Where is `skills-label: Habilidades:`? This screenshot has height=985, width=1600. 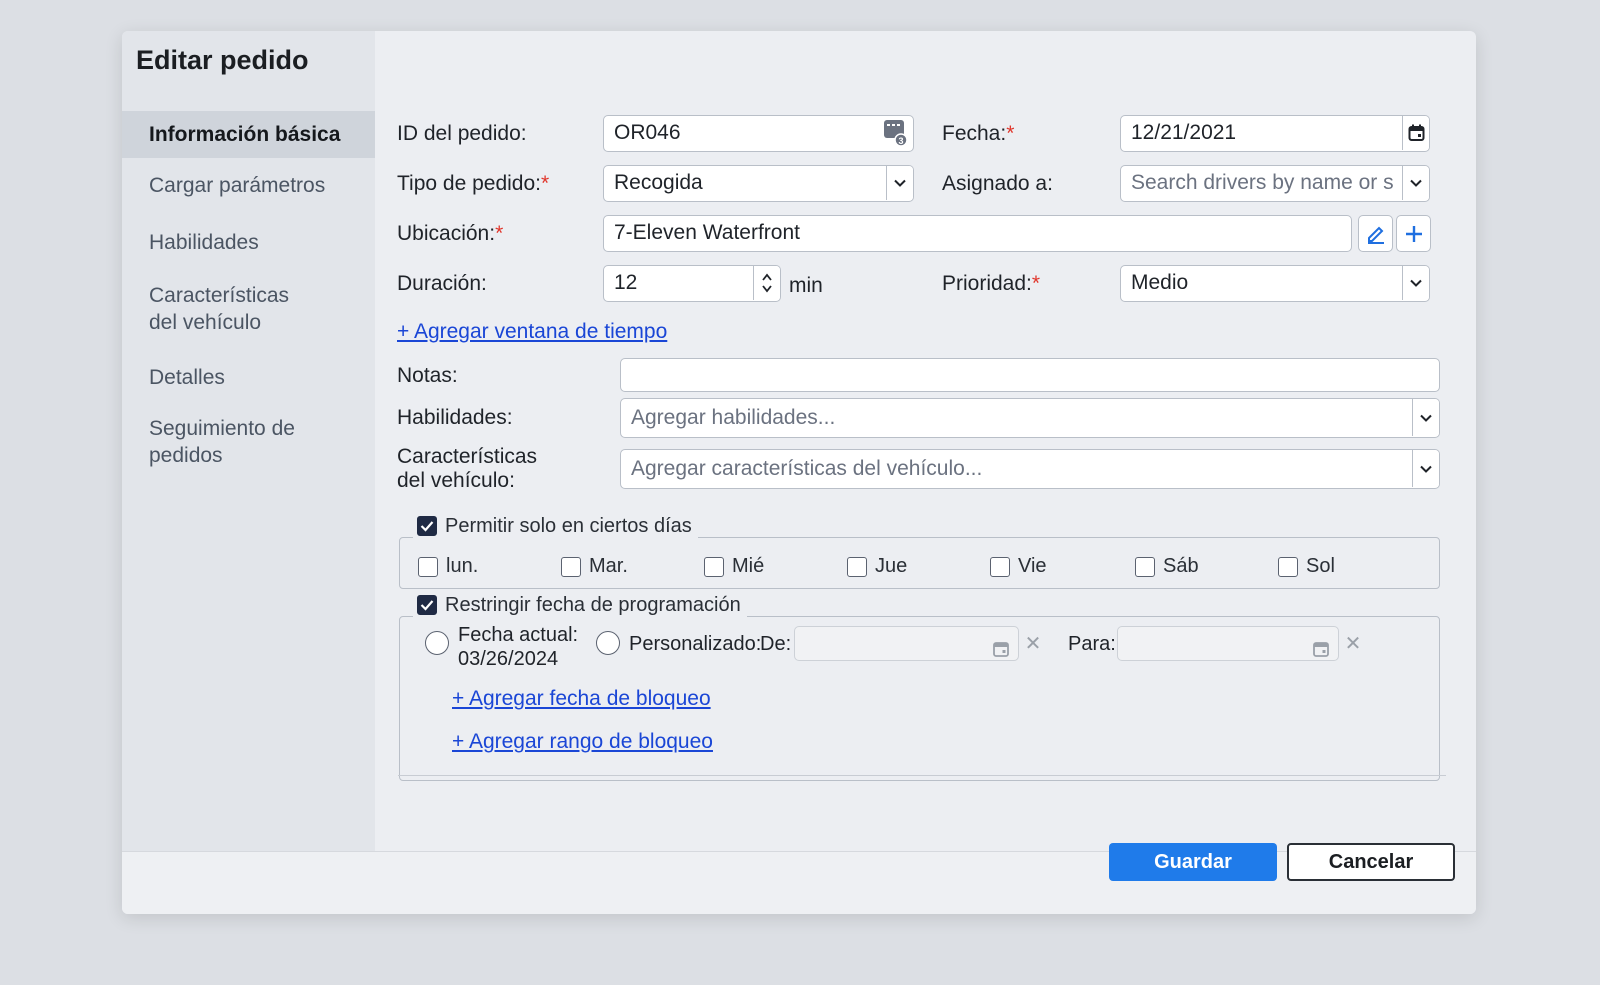
skills-label: Habilidades: is located at coordinates (455, 417).